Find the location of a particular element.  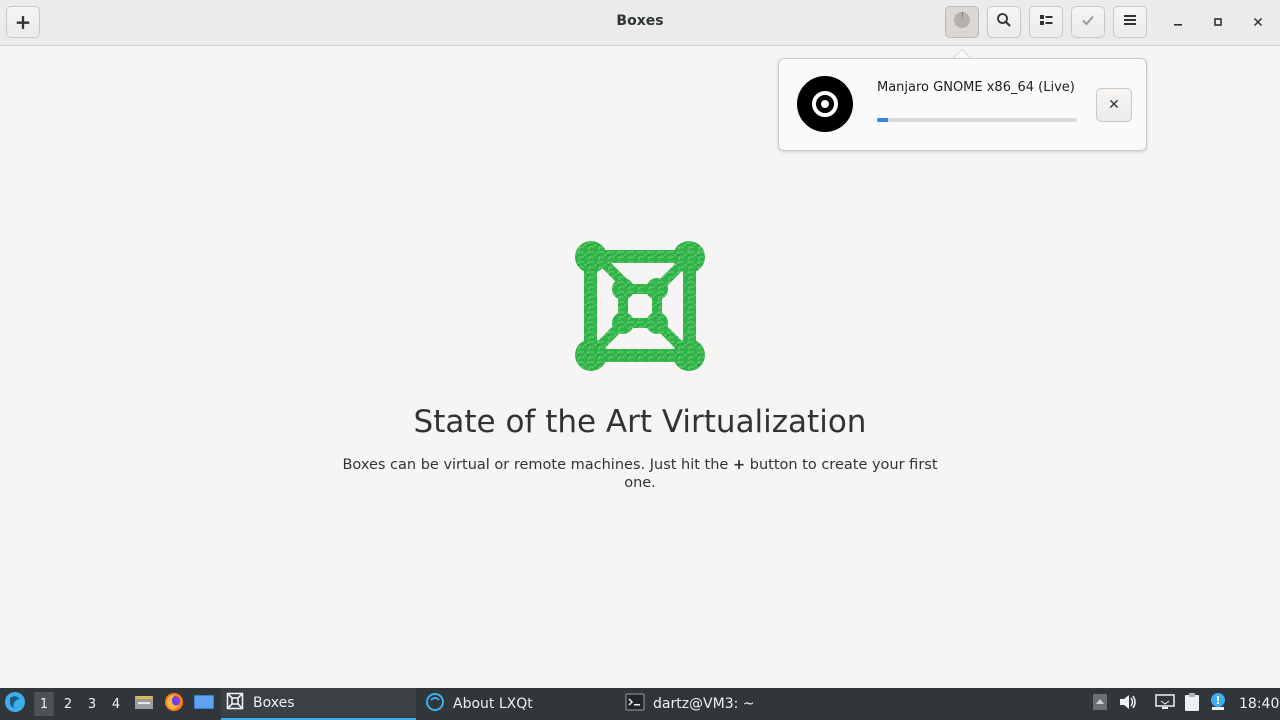

downloads-popover: Manjaro GNOME x86_64 (Live) ✕ is located at coordinates (962, 104).